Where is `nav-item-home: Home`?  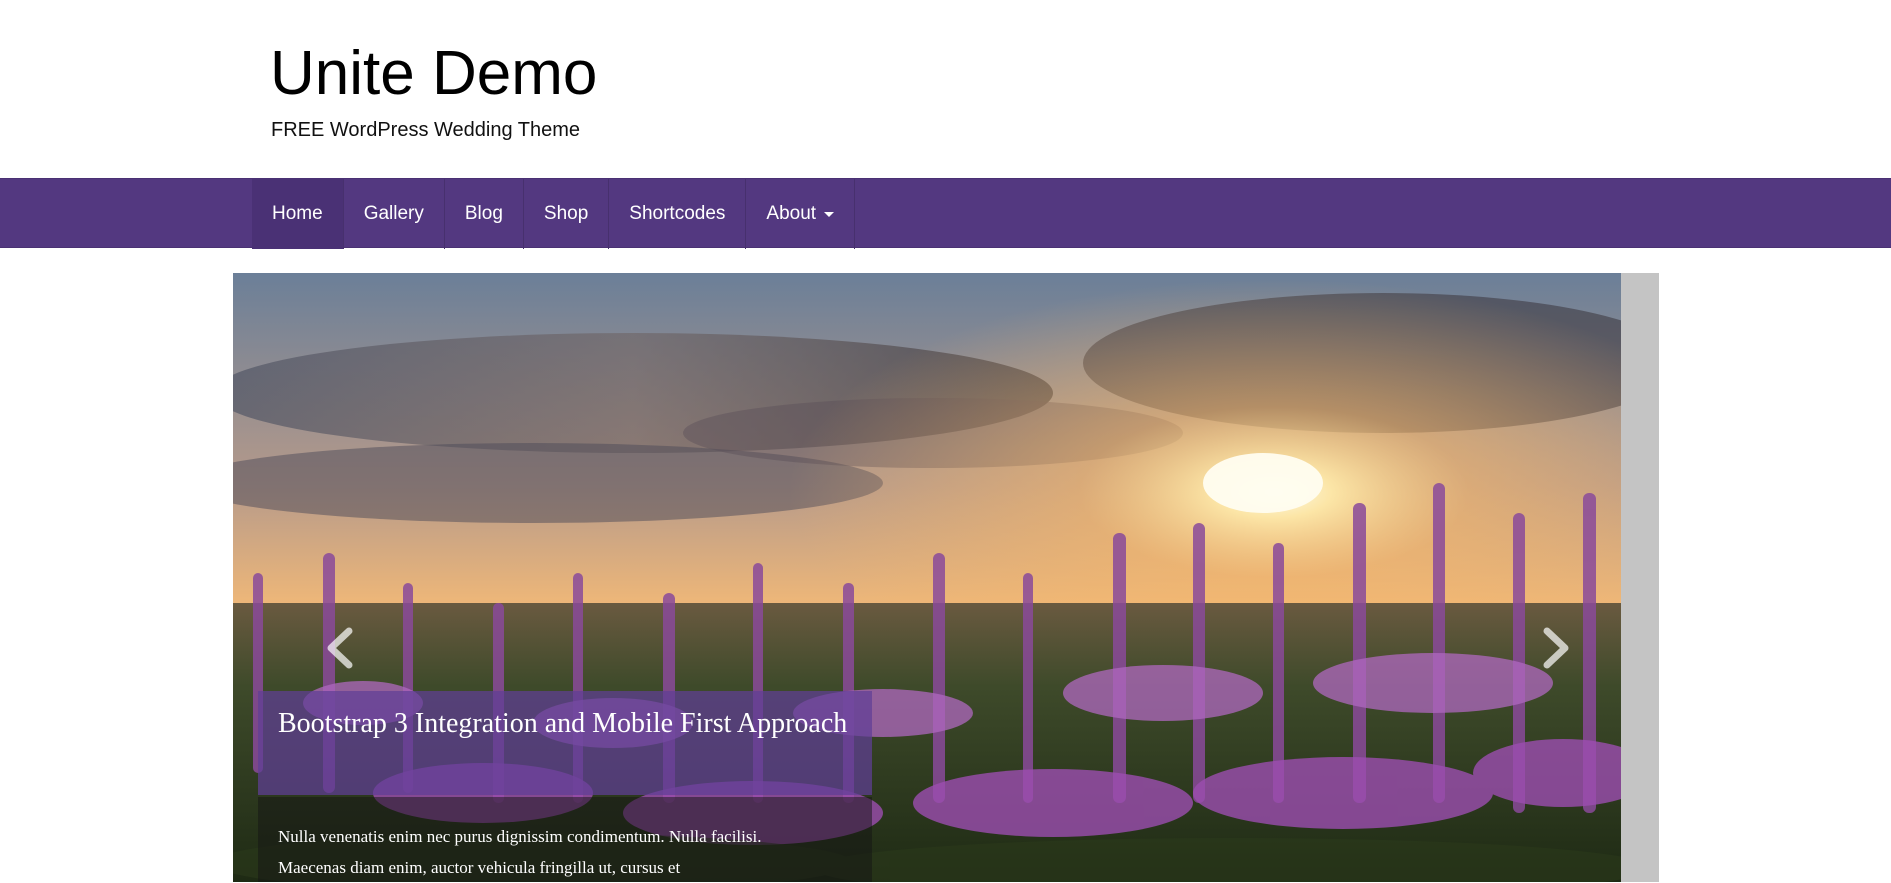
nav-item-home: Home is located at coordinates (298, 214).